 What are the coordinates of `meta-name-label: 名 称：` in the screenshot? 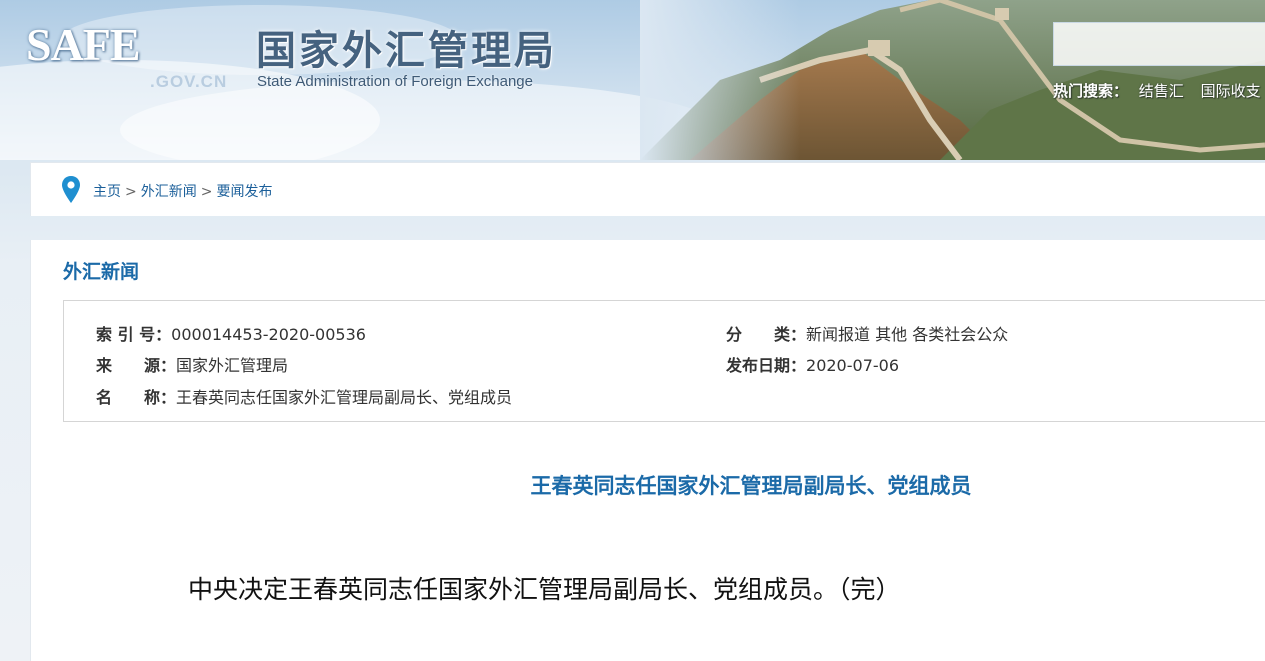 It's located at (136, 397).